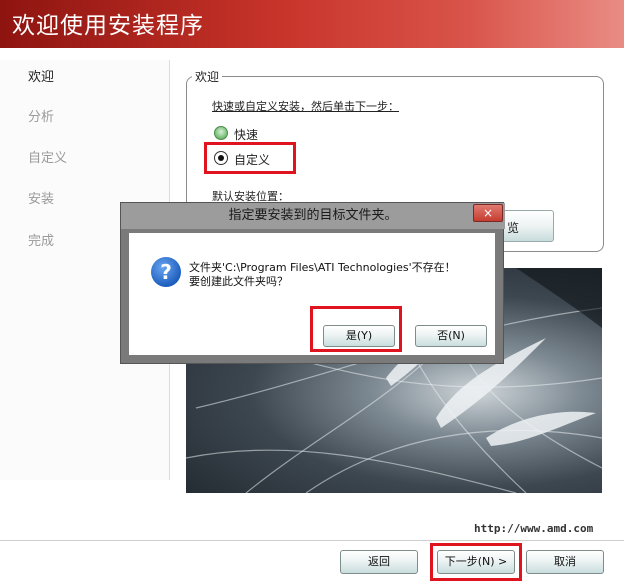 The image size is (624, 586). I want to click on back-button: 返回, so click(379, 562).